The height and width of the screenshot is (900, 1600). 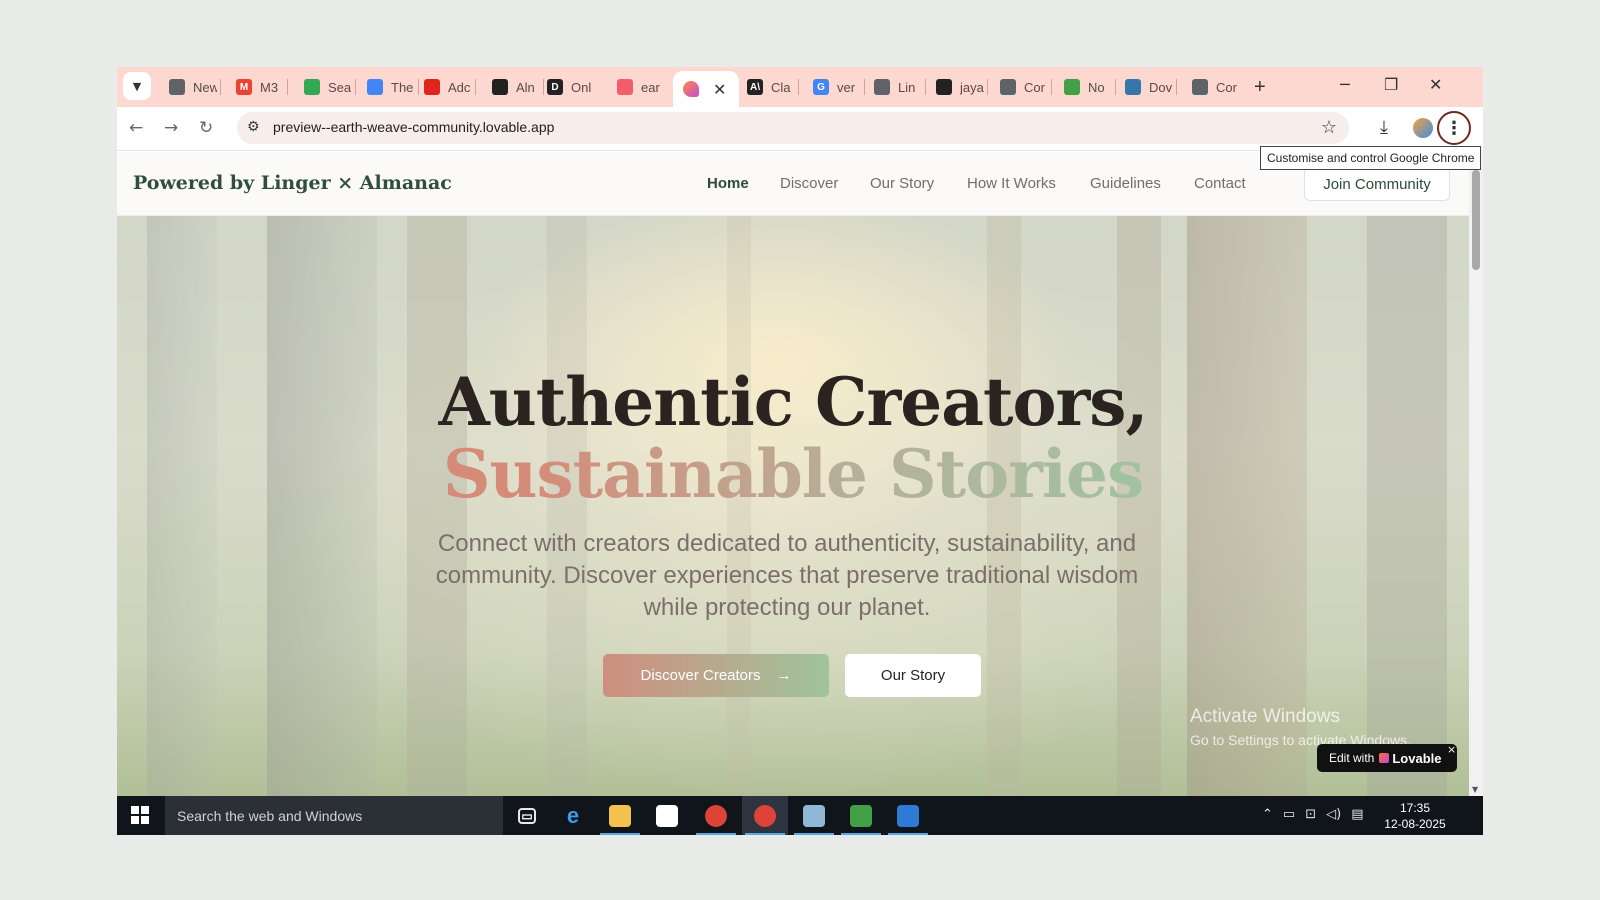 What do you see at coordinates (171, 128) in the screenshot?
I see `forward-icon: →` at bounding box center [171, 128].